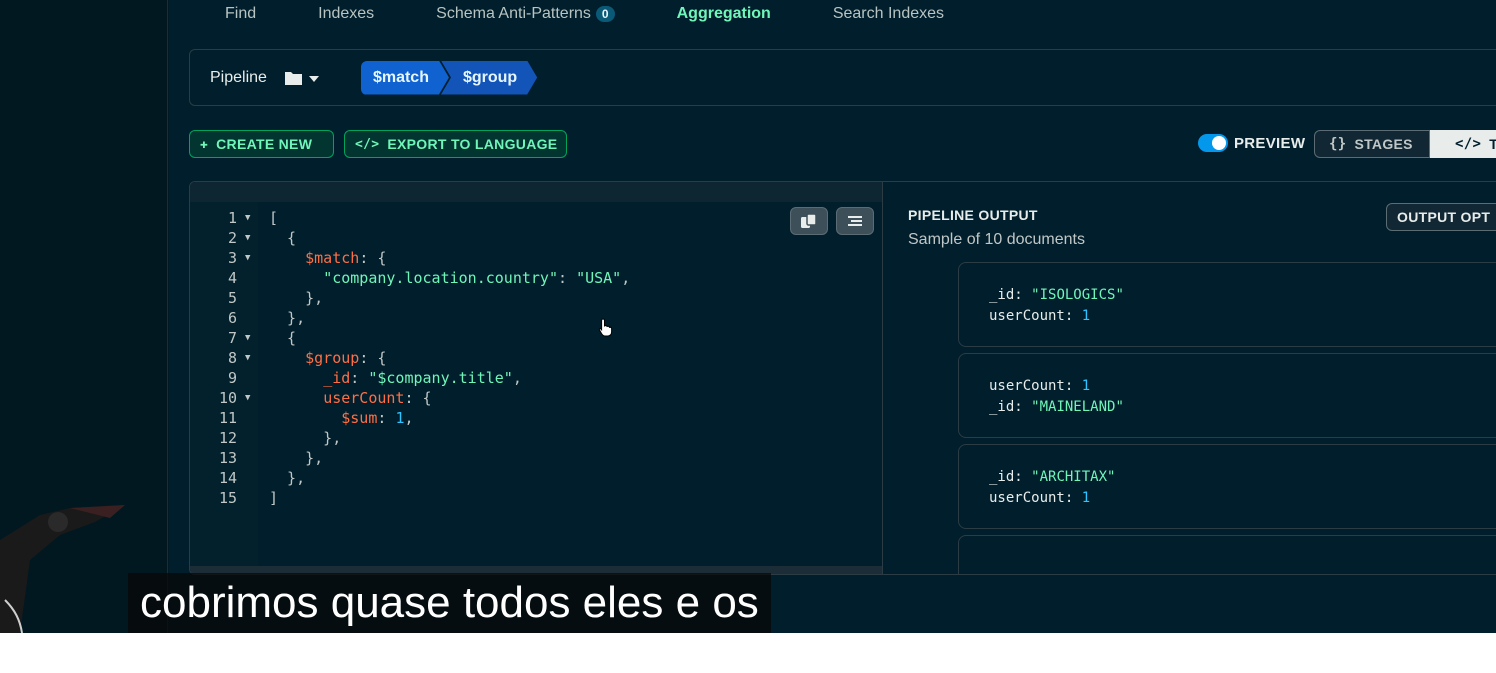 The height and width of the screenshot is (673, 1496). Describe the element at coordinates (536, 218) in the screenshot. I see `code-line: 1 ▼[` at that location.